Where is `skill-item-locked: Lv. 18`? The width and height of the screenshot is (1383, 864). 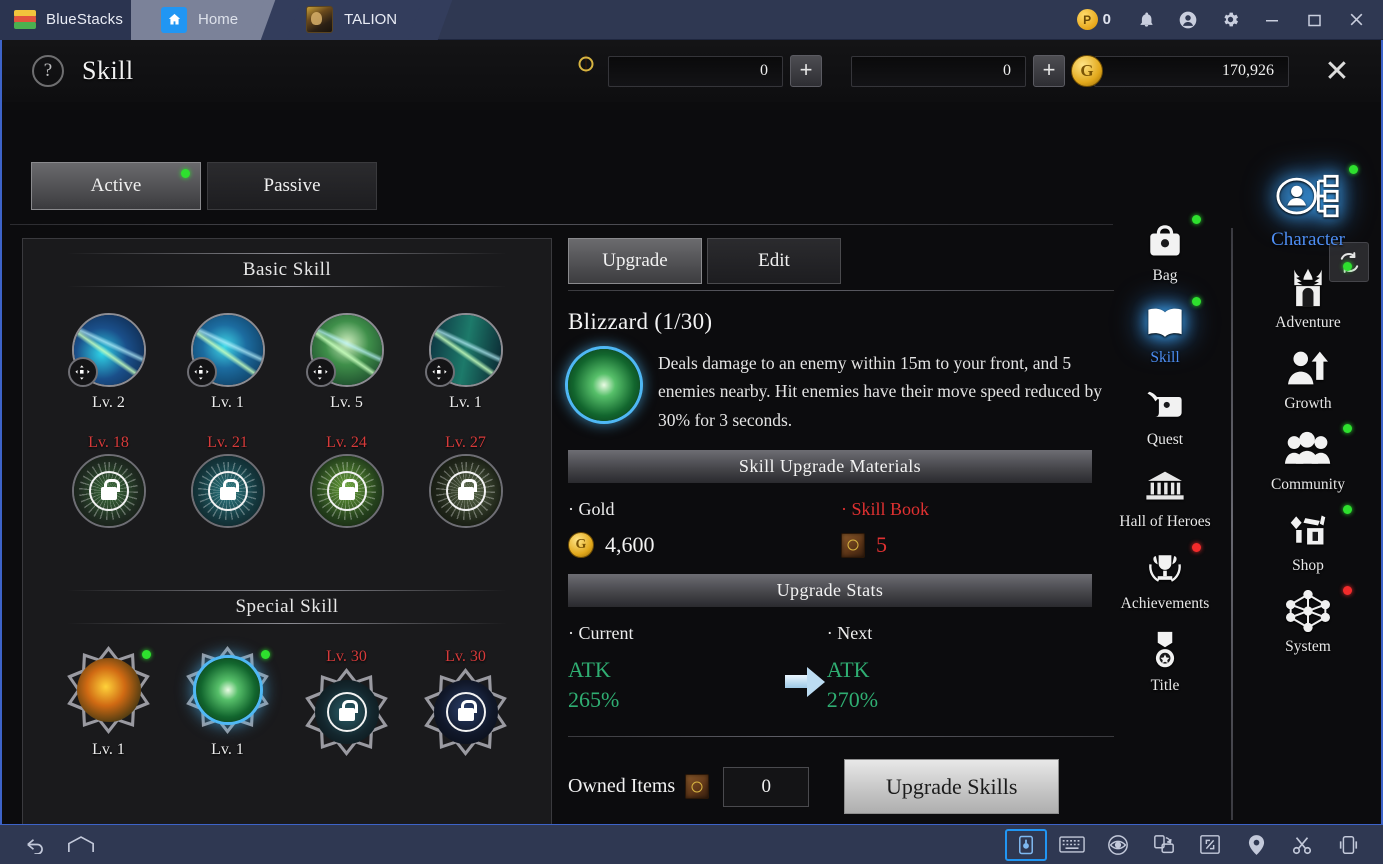 skill-item-locked: Lv. 18 is located at coordinates (108, 480).